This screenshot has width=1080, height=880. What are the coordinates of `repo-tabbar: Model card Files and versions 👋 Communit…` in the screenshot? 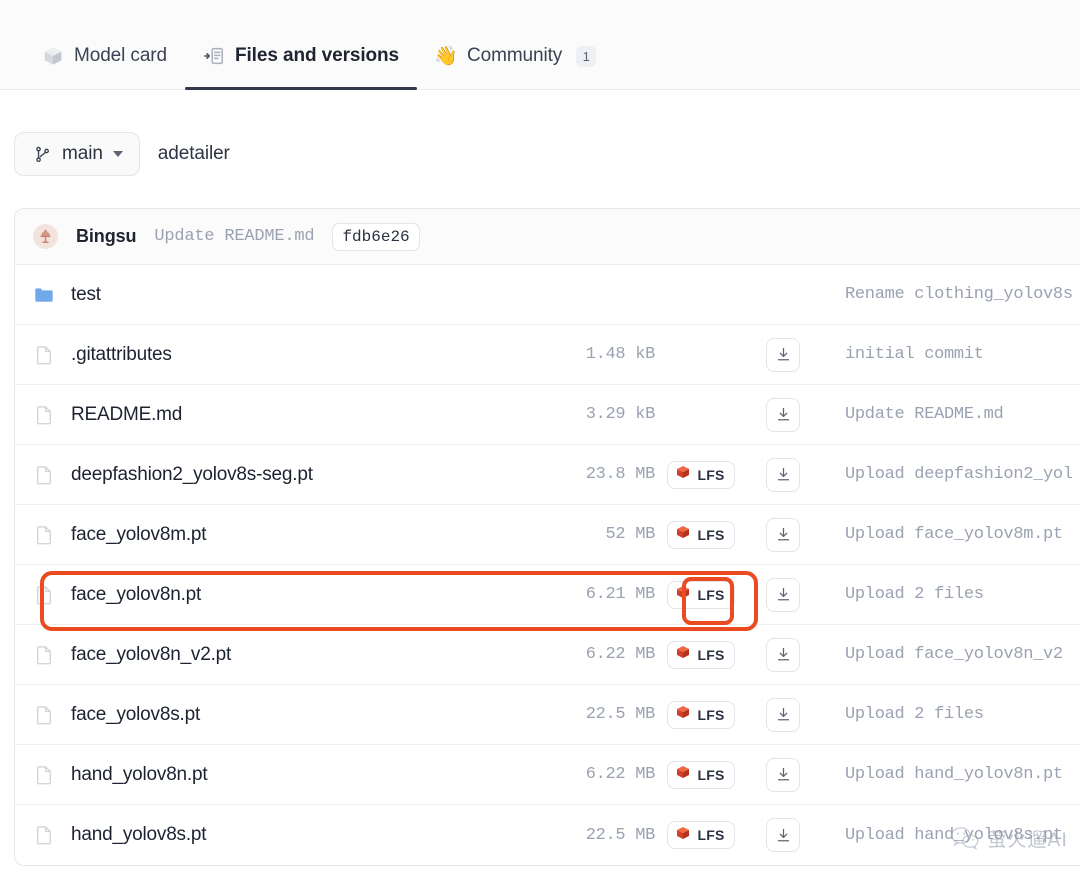 It's located at (540, 56).